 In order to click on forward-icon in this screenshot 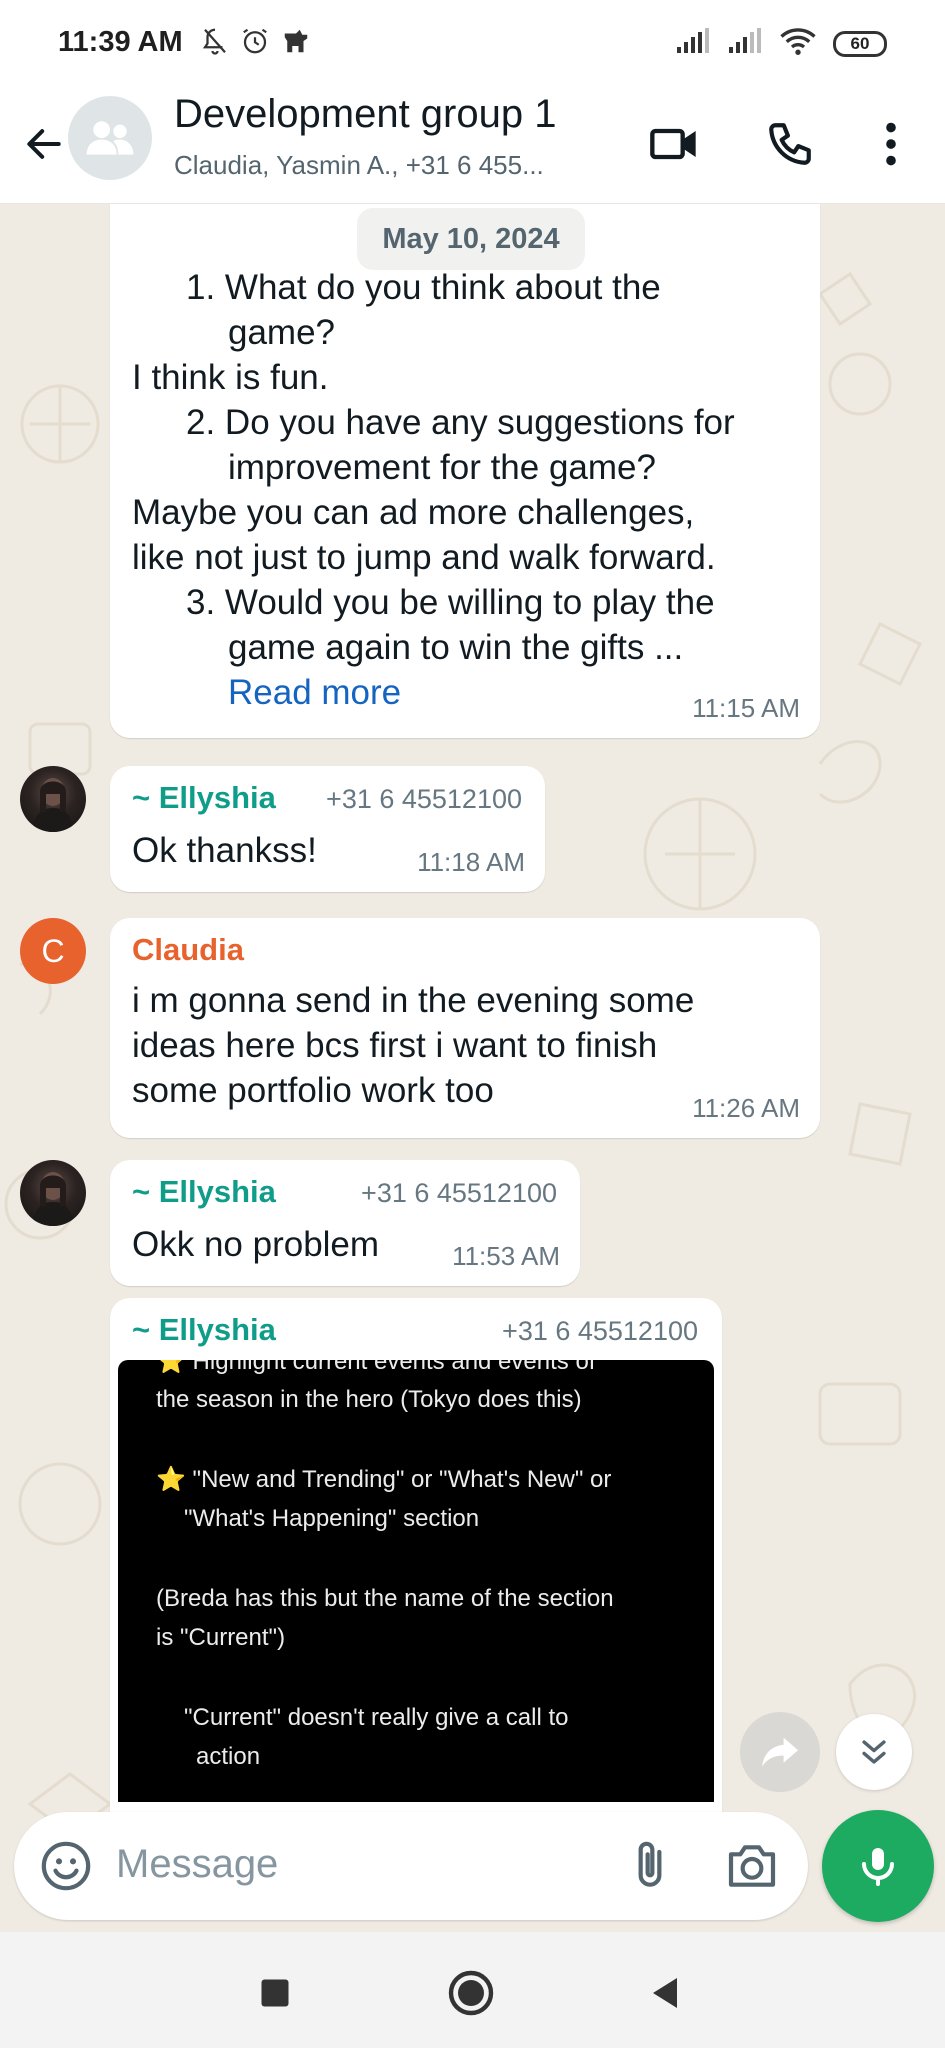, I will do `click(780, 1752)`.